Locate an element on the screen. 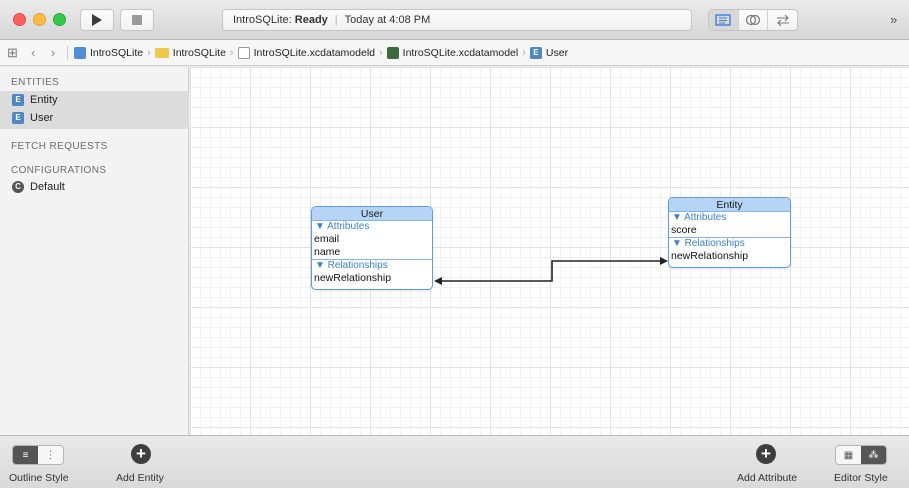 The image size is (909, 488). entities-section-title: ENTITIES is located at coordinates (35, 82).